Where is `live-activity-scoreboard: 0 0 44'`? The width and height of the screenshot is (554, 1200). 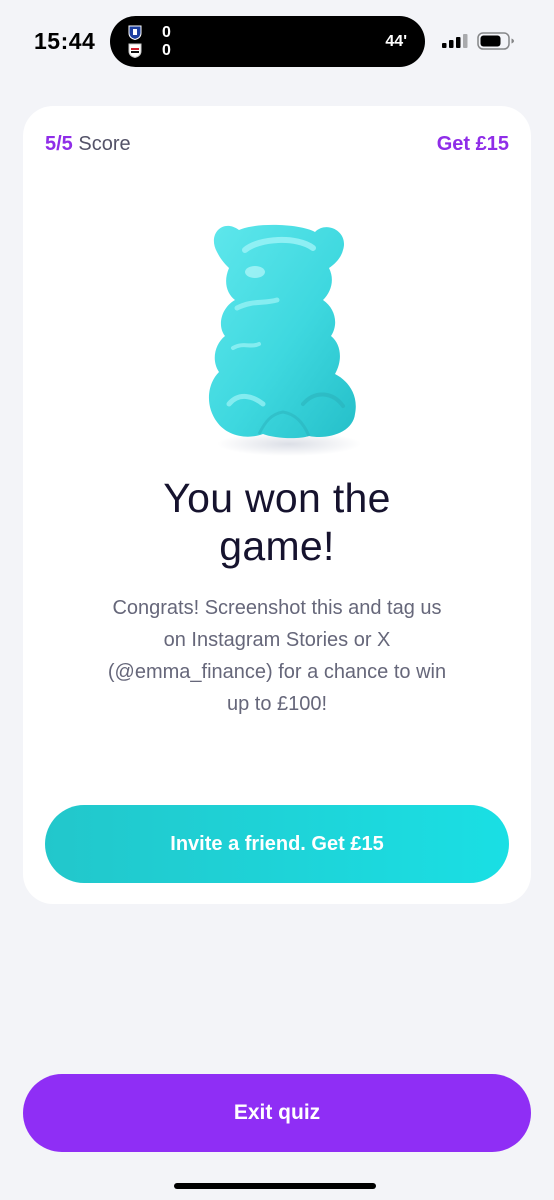
live-activity-scoreboard: 0 0 44' is located at coordinates (267, 41).